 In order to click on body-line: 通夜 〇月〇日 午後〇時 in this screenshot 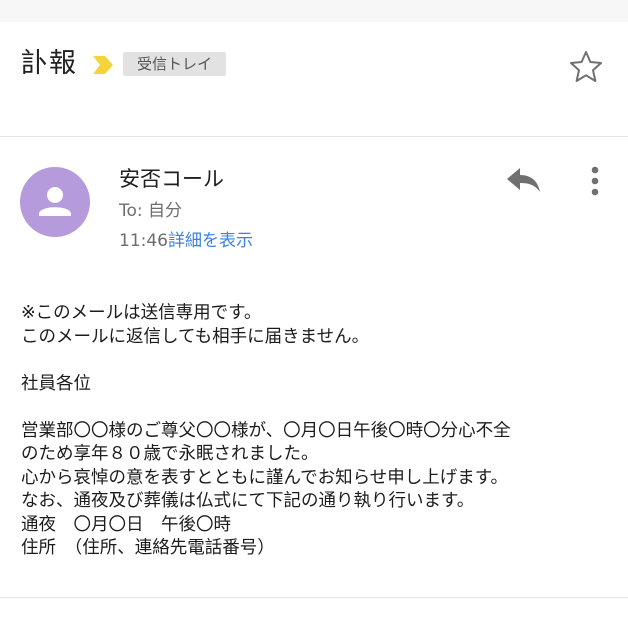, I will do `click(126, 524)`.